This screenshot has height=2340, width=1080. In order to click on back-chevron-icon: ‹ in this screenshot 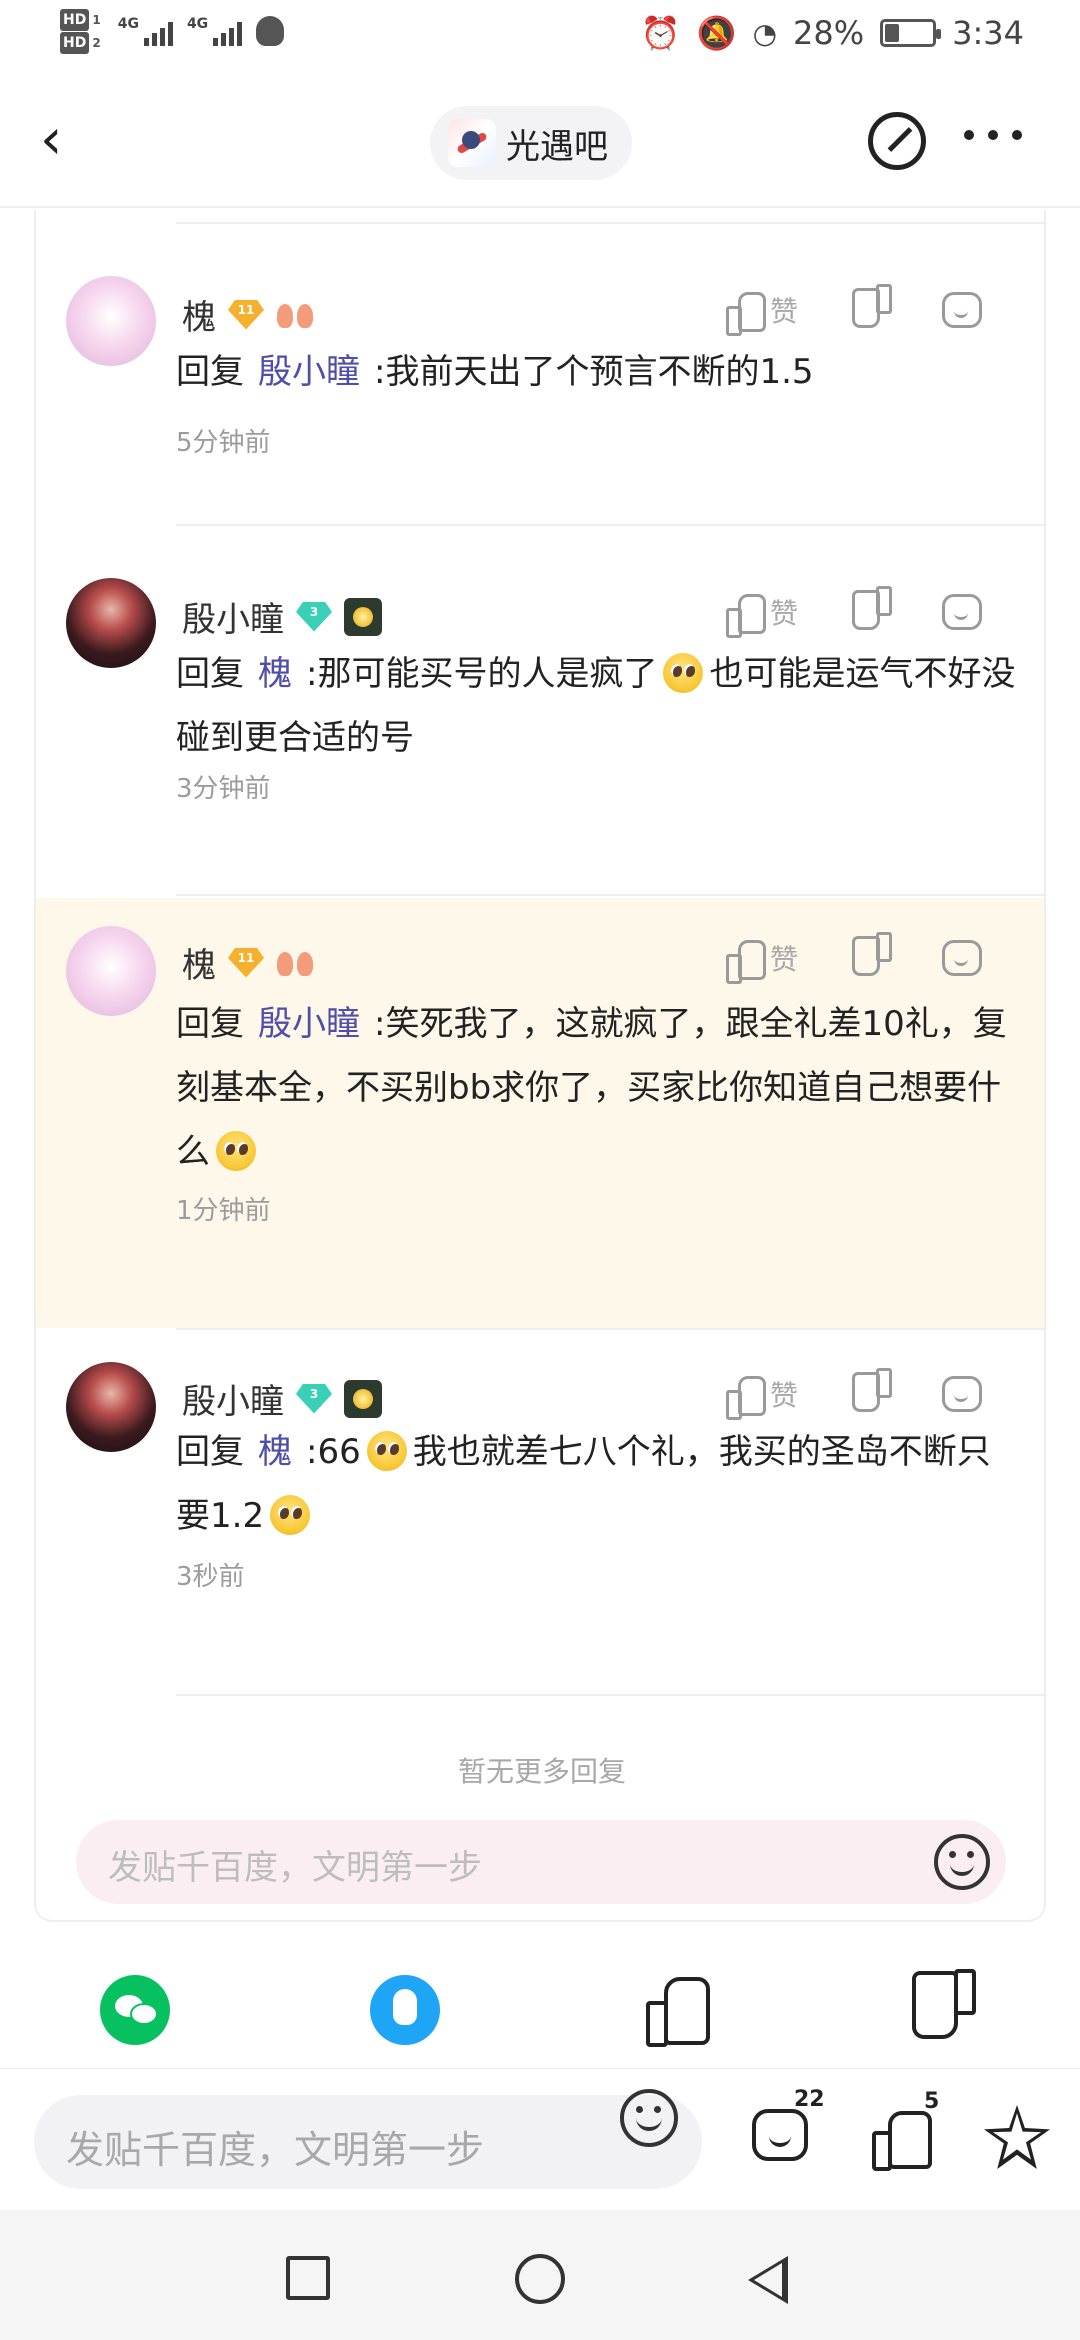, I will do `click(65, 142)`.